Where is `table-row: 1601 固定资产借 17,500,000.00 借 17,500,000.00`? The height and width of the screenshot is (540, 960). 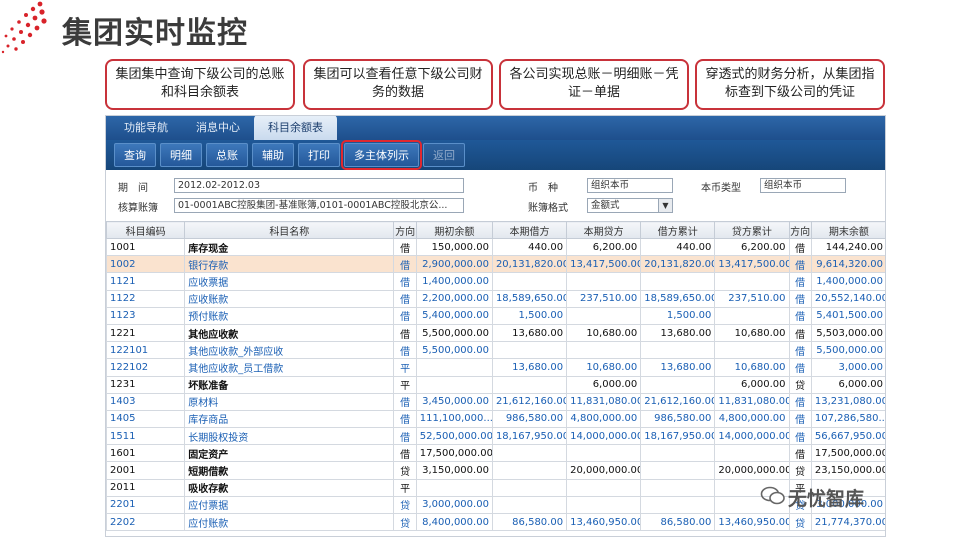
table-row: 1601 固定资产借 17,500,000.00 借 17,500,000.00 is located at coordinates (495, 453).